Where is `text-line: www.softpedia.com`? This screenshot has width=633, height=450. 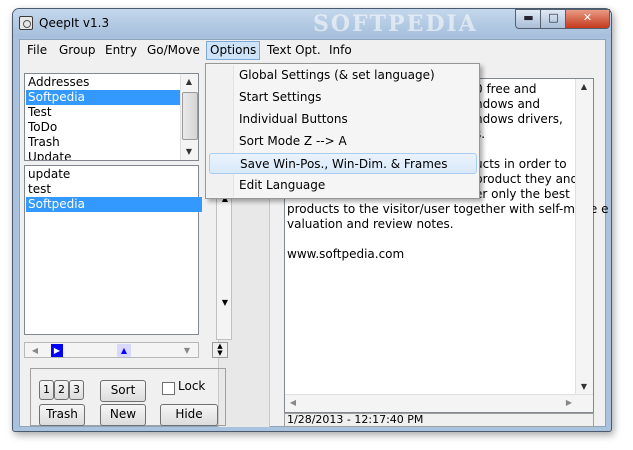
text-line: www.softpedia.com is located at coordinates (346, 254).